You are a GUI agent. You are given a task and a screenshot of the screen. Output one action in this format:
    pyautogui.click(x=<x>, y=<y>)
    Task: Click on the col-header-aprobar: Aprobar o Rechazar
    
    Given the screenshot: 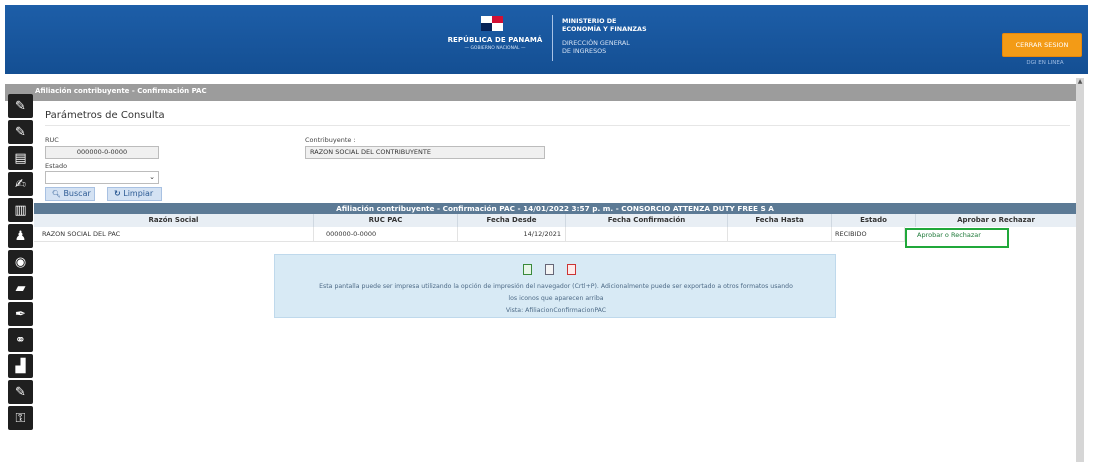 What is the action you would take?
    pyautogui.click(x=996, y=220)
    